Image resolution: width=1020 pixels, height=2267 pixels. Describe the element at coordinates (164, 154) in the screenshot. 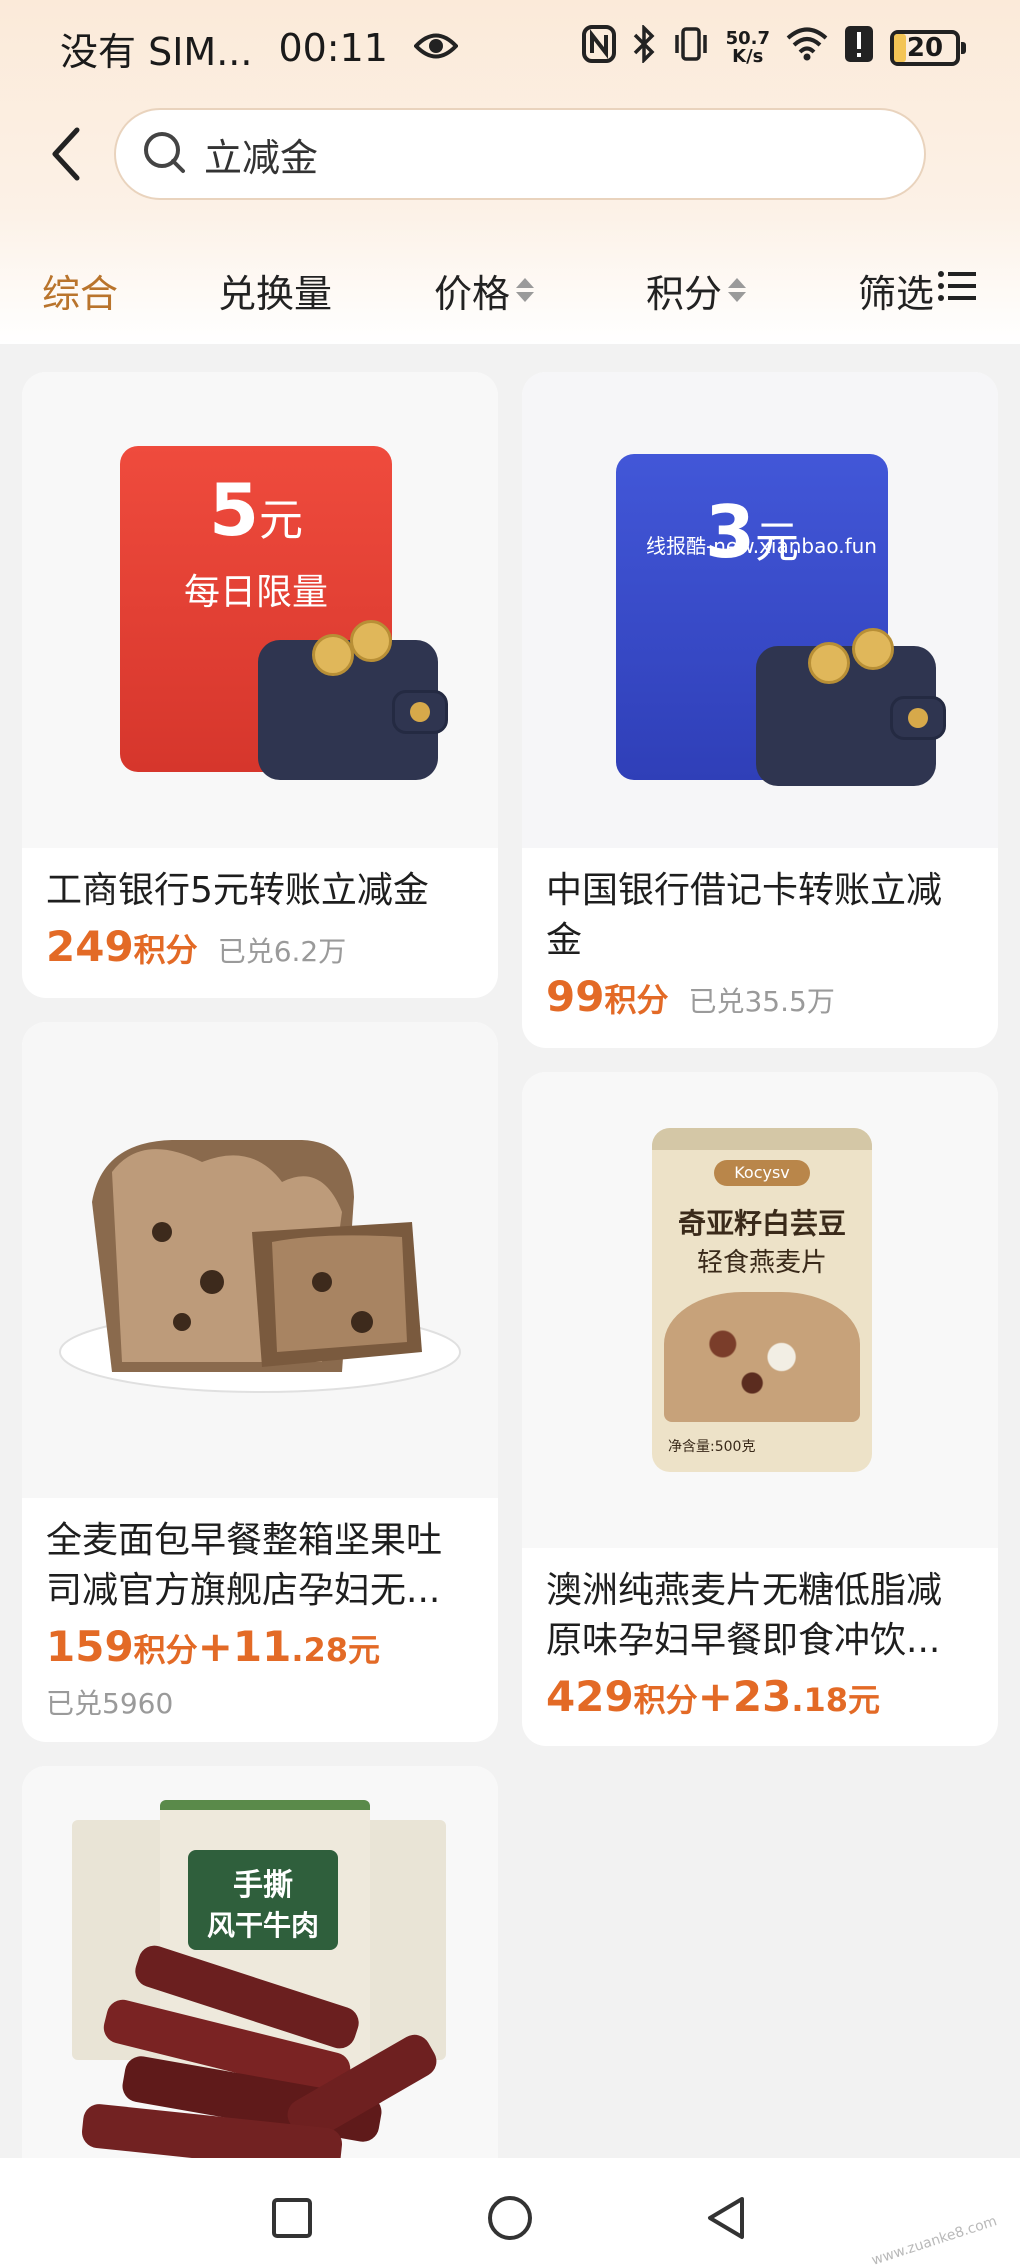

I see `search-icon` at that location.